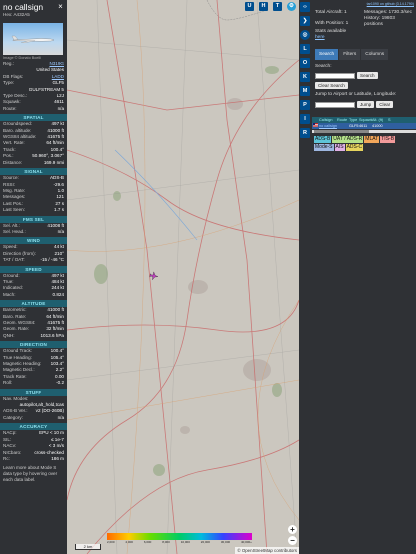 Image resolution: width=416 pixels, height=554 pixels. Describe the element at coordinates (379, 21) in the screenshot. I see `history-count: History: 19803 positions` at that location.